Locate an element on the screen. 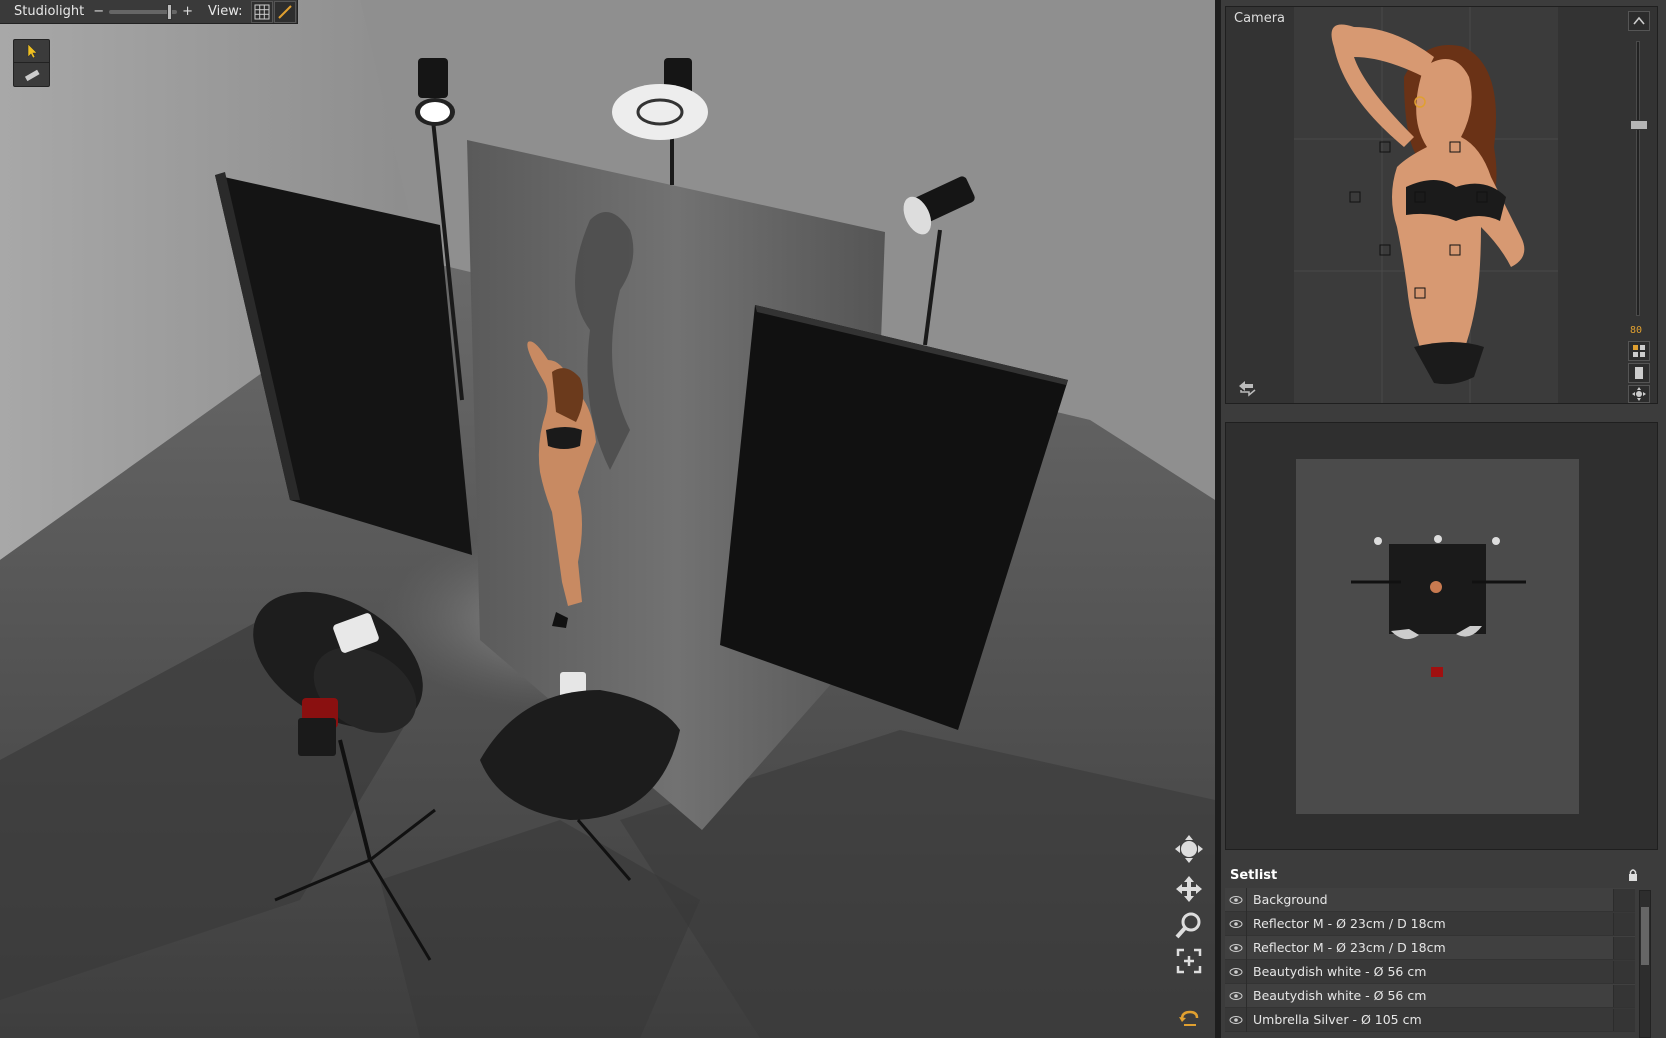 Image resolution: width=1666 pixels, height=1038 pixels. chevron-up-icon is located at coordinates (1639, 20).